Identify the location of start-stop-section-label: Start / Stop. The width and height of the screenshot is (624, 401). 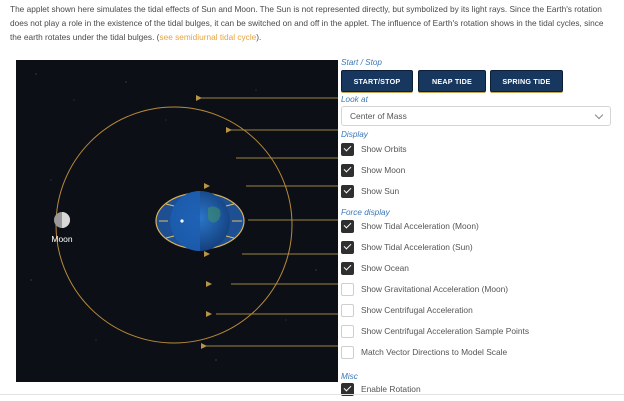
(361, 62).